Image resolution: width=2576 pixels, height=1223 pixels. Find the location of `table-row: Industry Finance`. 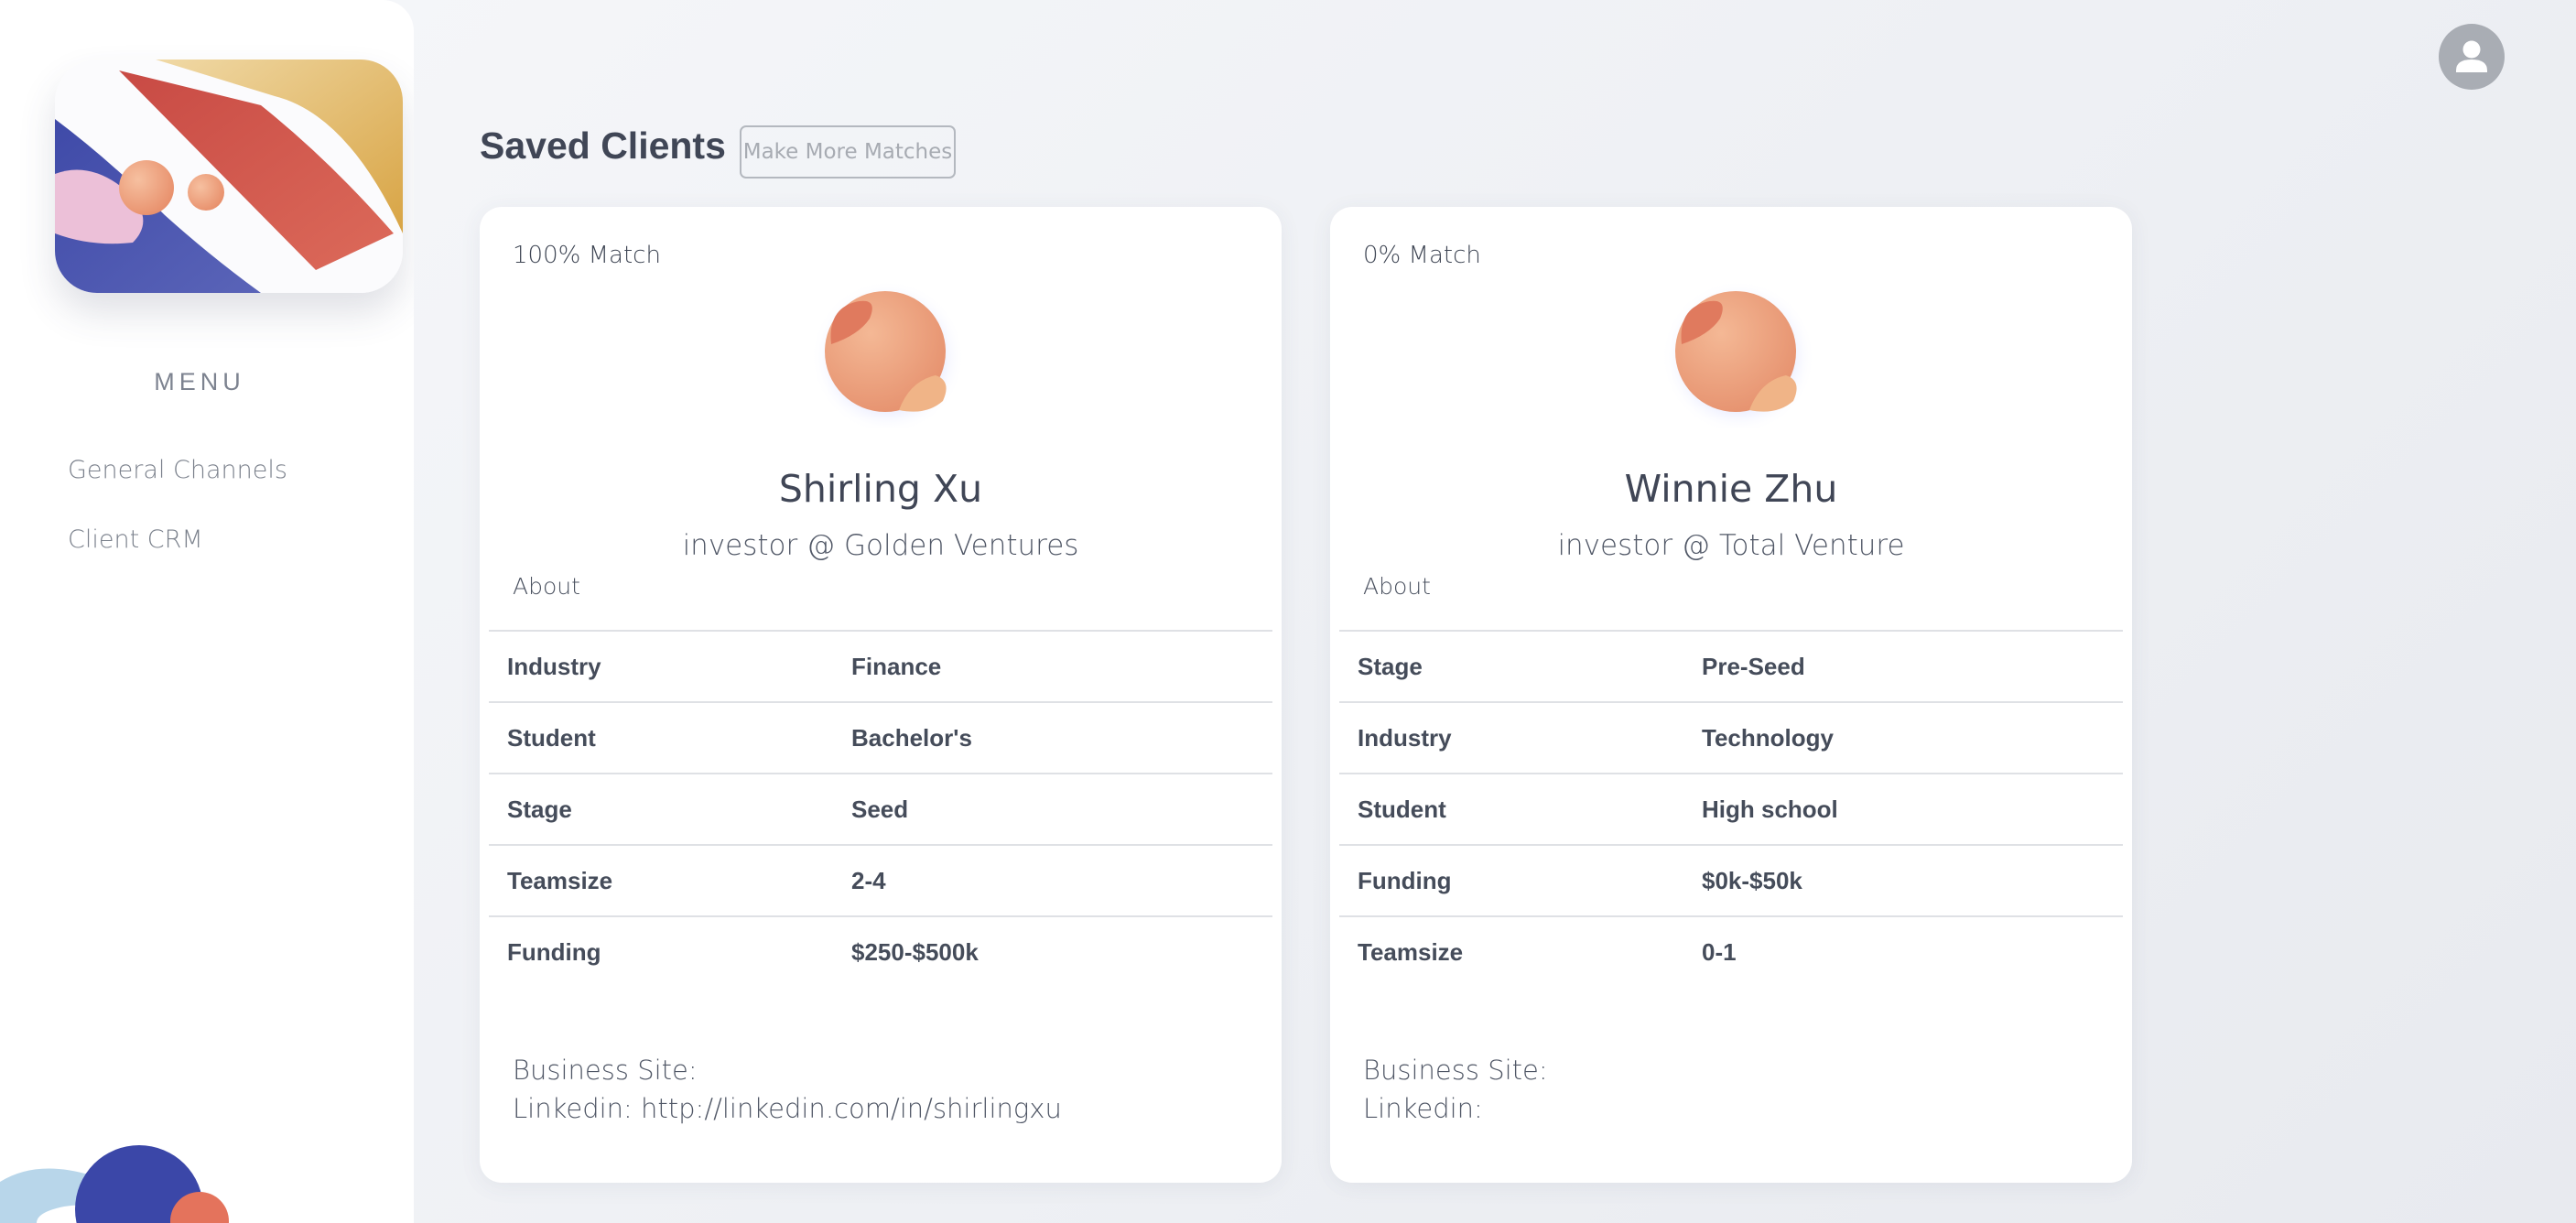

table-row: Industry Finance is located at coordinates (881, 667).